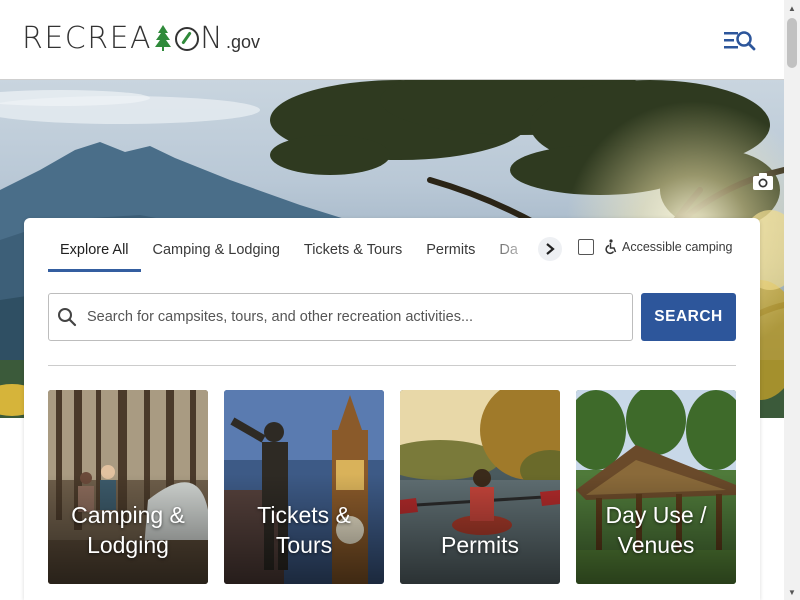 The height and width of the screenshot is (600, 800). What do you see at coordinates (656, 545) in the screenshot?
I see `tile-label-line2: Venues` at bounding box center [656, 545].